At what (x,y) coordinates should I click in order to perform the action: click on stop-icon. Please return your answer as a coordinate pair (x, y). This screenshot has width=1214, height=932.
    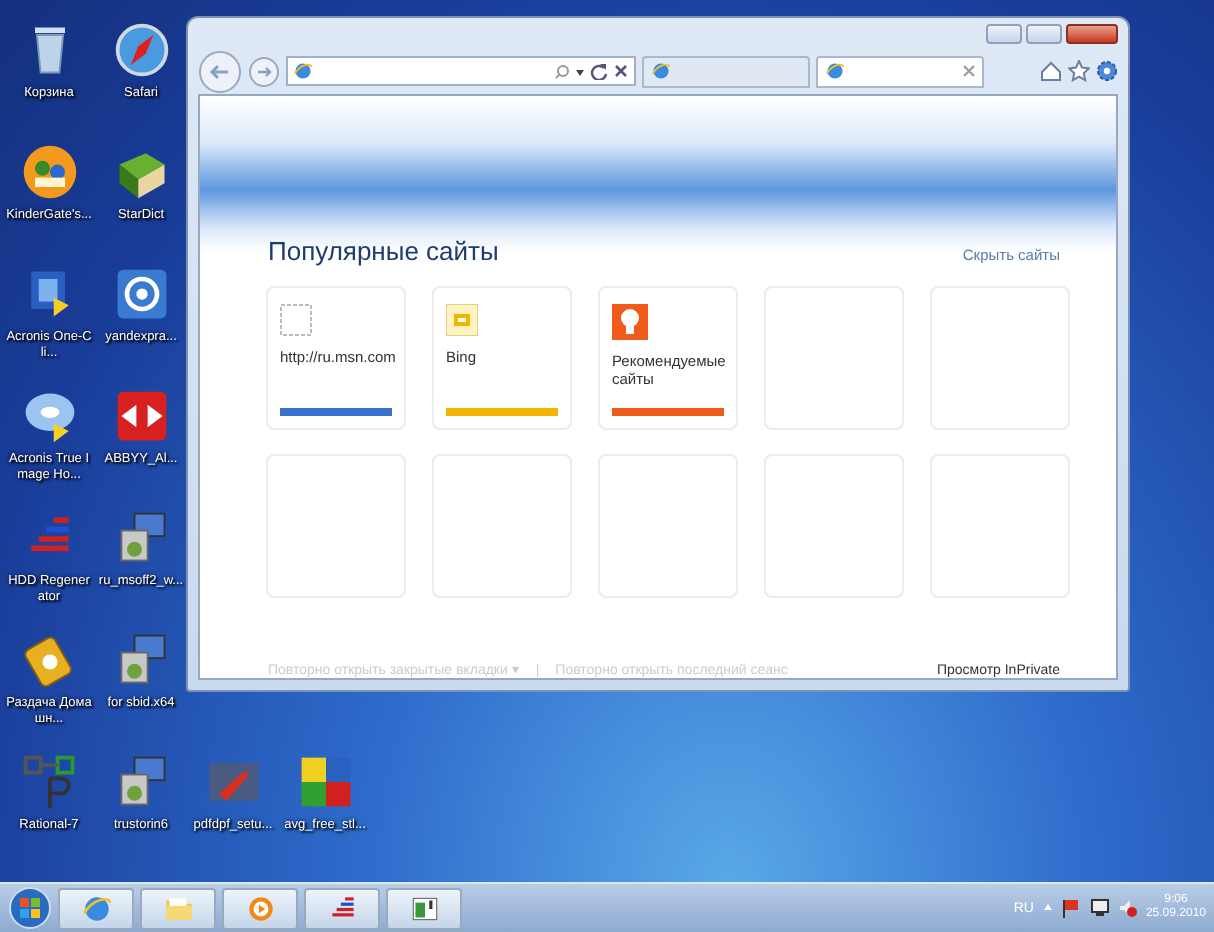
    Looking at the image, I should click on (621, 71).